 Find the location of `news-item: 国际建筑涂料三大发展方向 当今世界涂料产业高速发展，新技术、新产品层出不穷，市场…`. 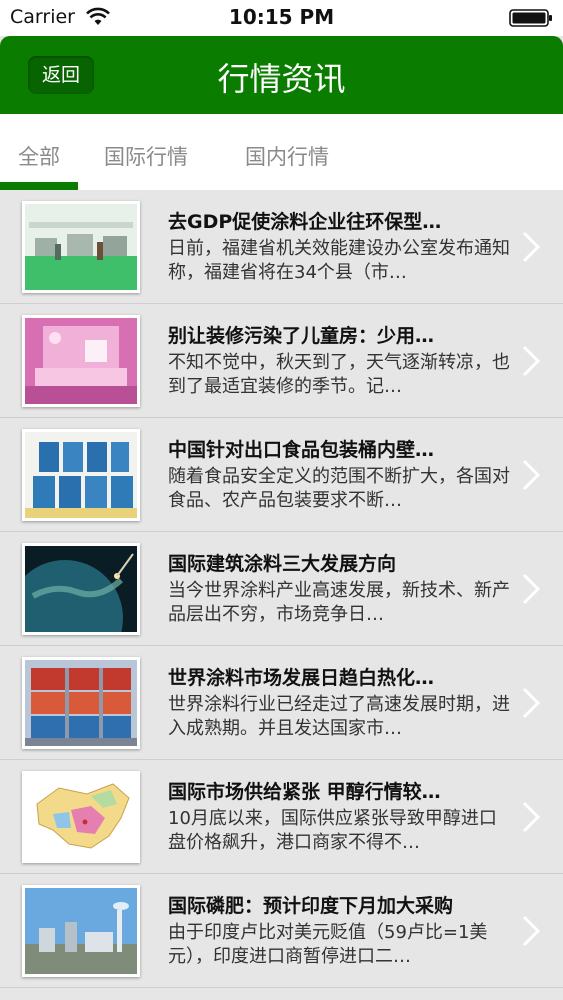

news-item: 国际建筑涂料三大发展方向 当今世界涂料产业高速发展，新技术、新产品层出不穷，市场… is located at coordinates (281, 589).